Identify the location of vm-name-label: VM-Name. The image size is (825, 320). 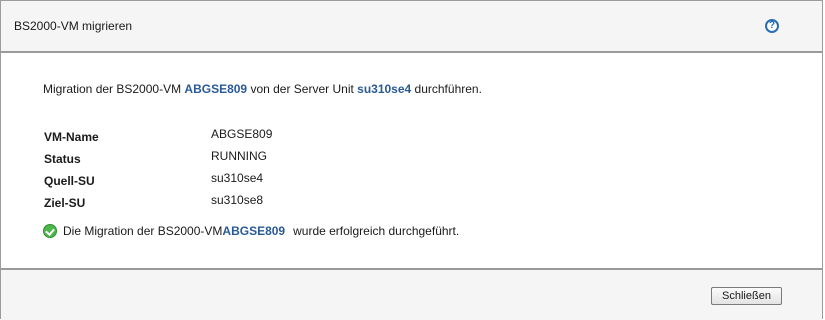
(71, 137).